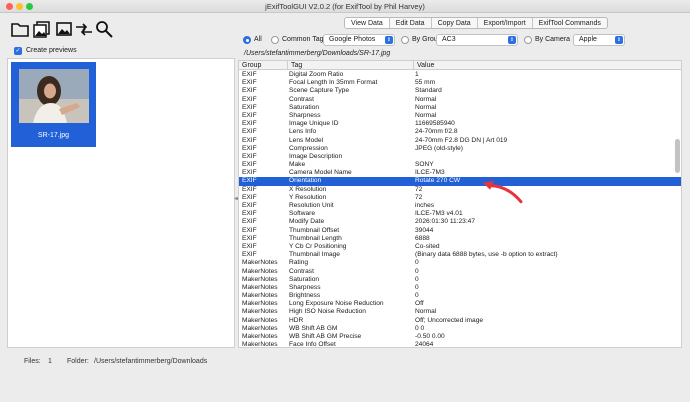  Describe the element at coordinates (367, 23) in the screenshot. I see `tab-view-data: View Data` at that location.